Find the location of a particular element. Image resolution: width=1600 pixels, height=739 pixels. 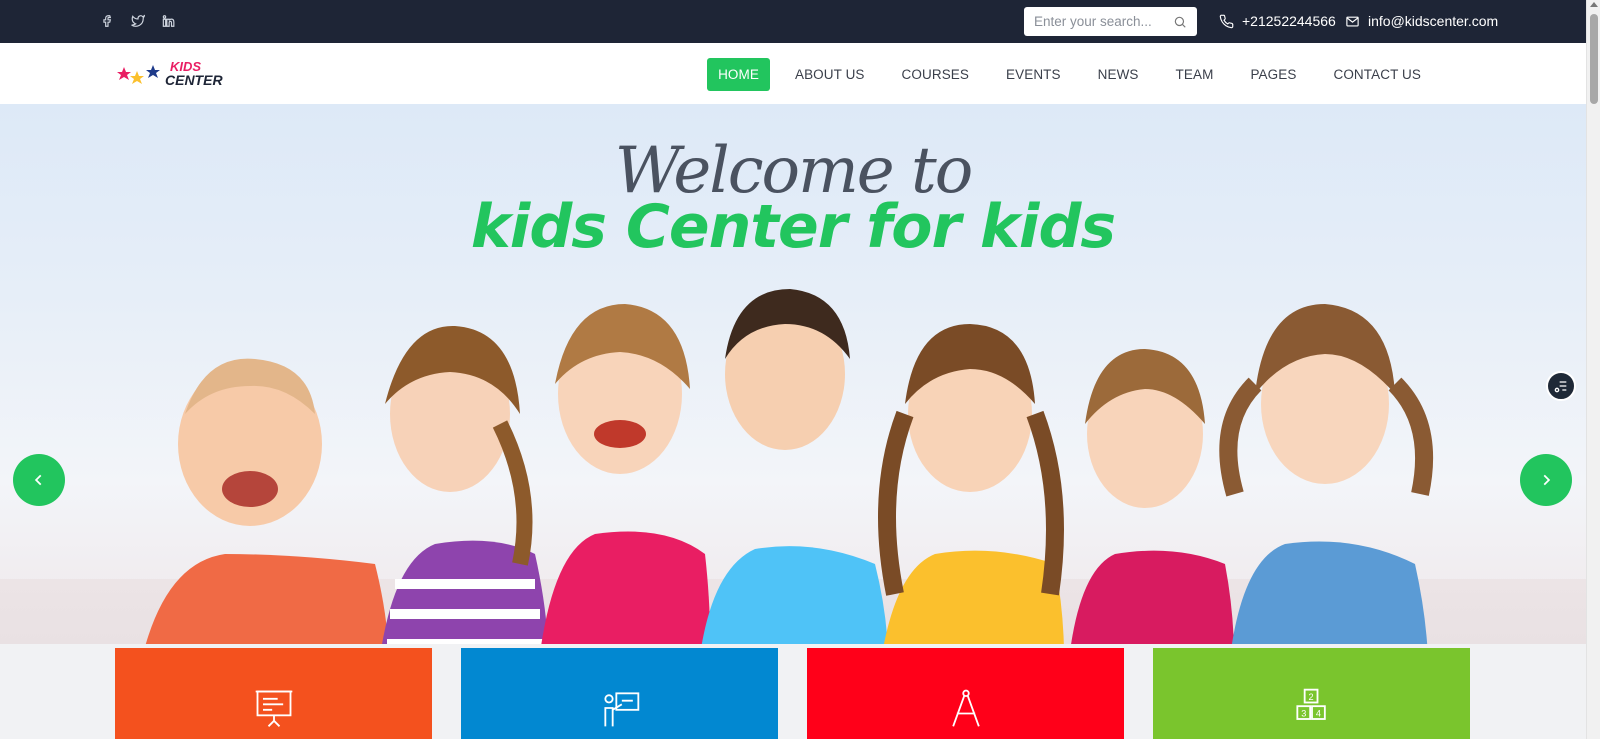

twitter-icon is located at coordinates (138, 21).